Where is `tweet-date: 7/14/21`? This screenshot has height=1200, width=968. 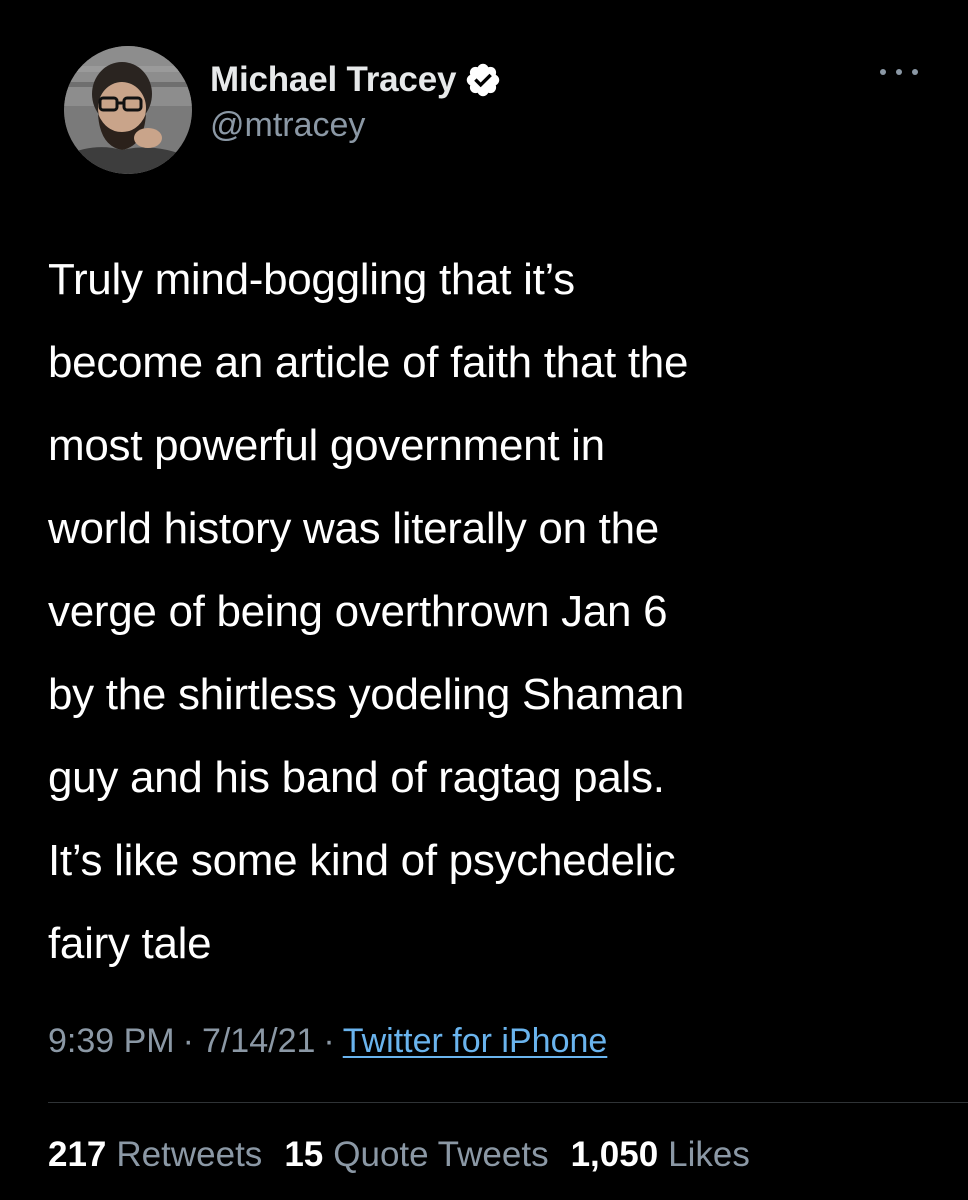 tweet-date: 7/14/21 is located at coordinates (258, 1041).